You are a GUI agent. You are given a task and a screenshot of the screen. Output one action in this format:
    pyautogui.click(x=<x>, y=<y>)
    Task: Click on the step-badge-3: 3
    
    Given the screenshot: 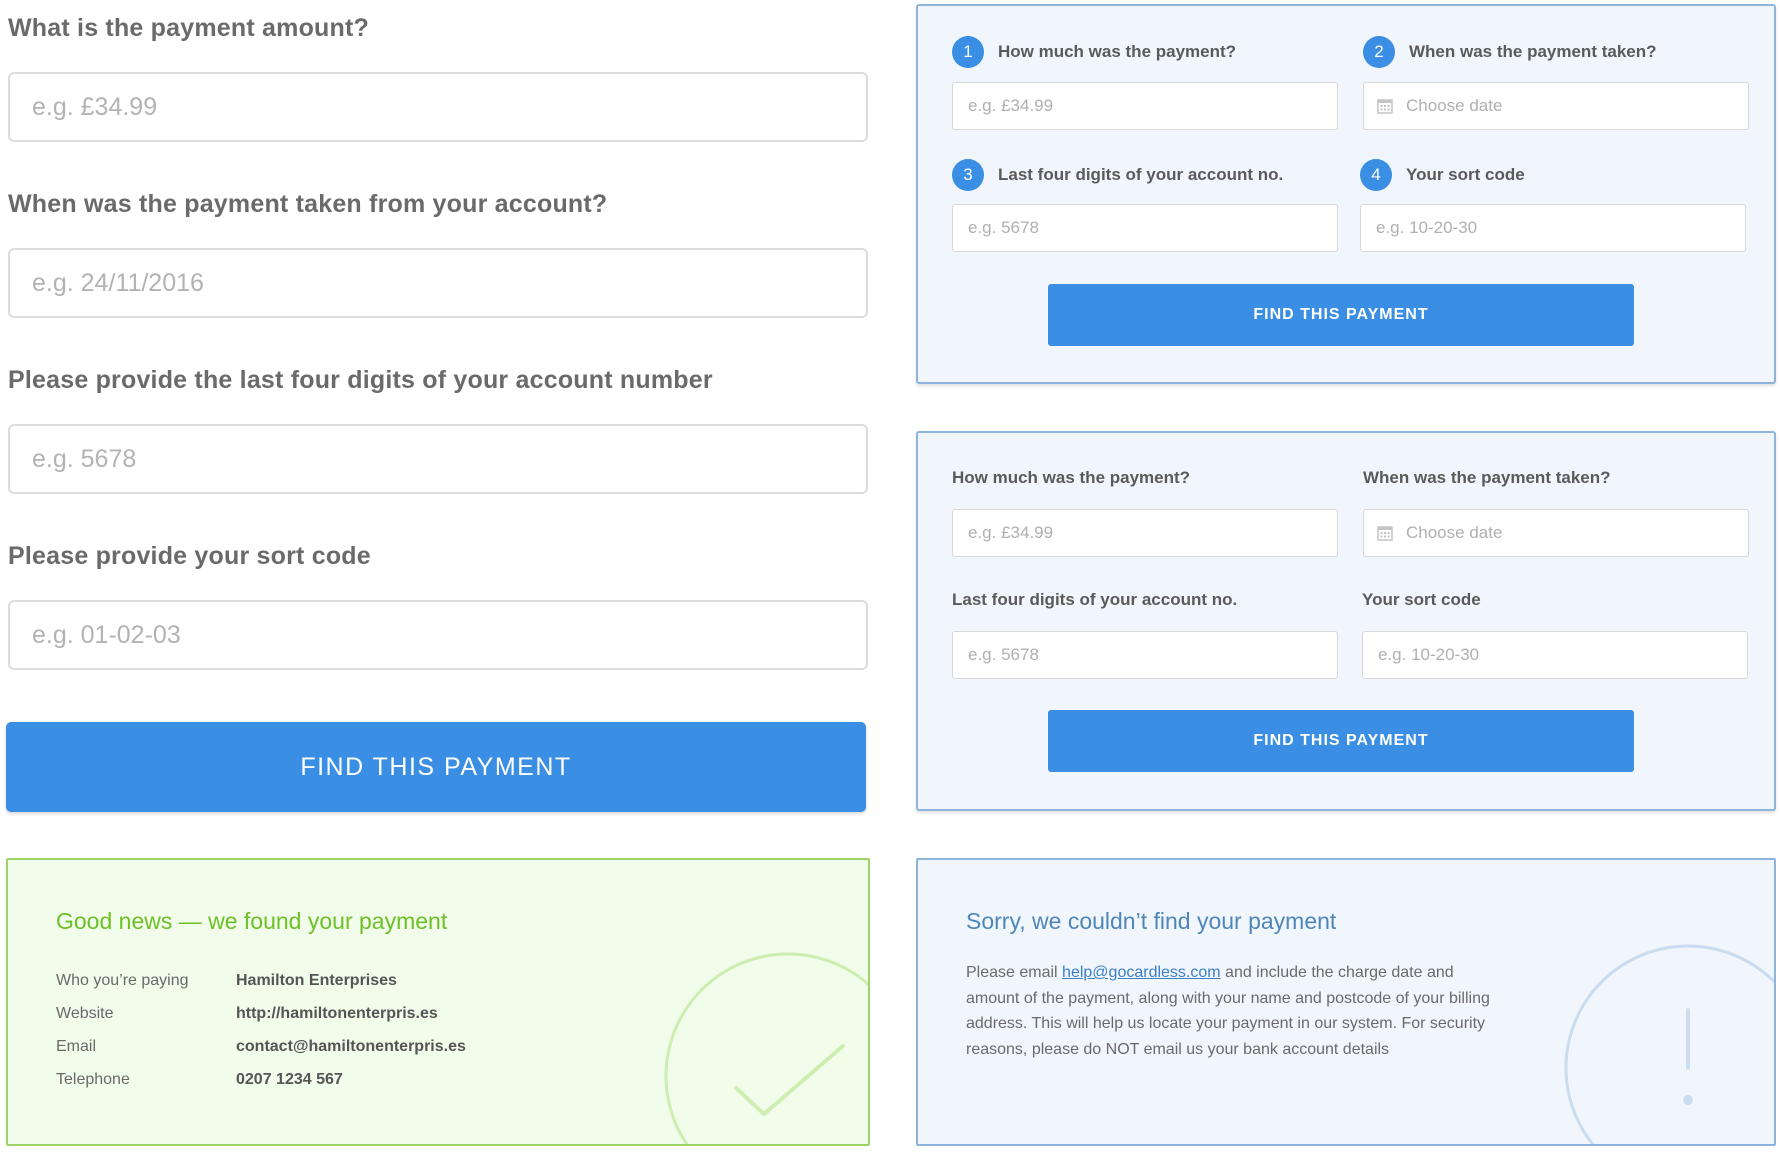 What is the action you would take?
    pyautogui.click(x=968, y=175)
    